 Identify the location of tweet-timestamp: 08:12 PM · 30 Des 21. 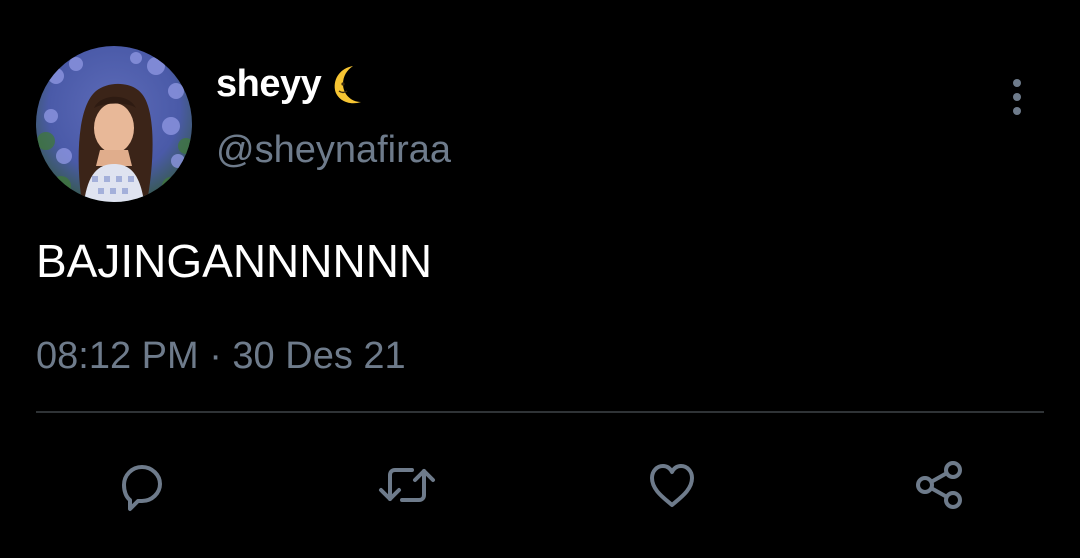
(221, 356).